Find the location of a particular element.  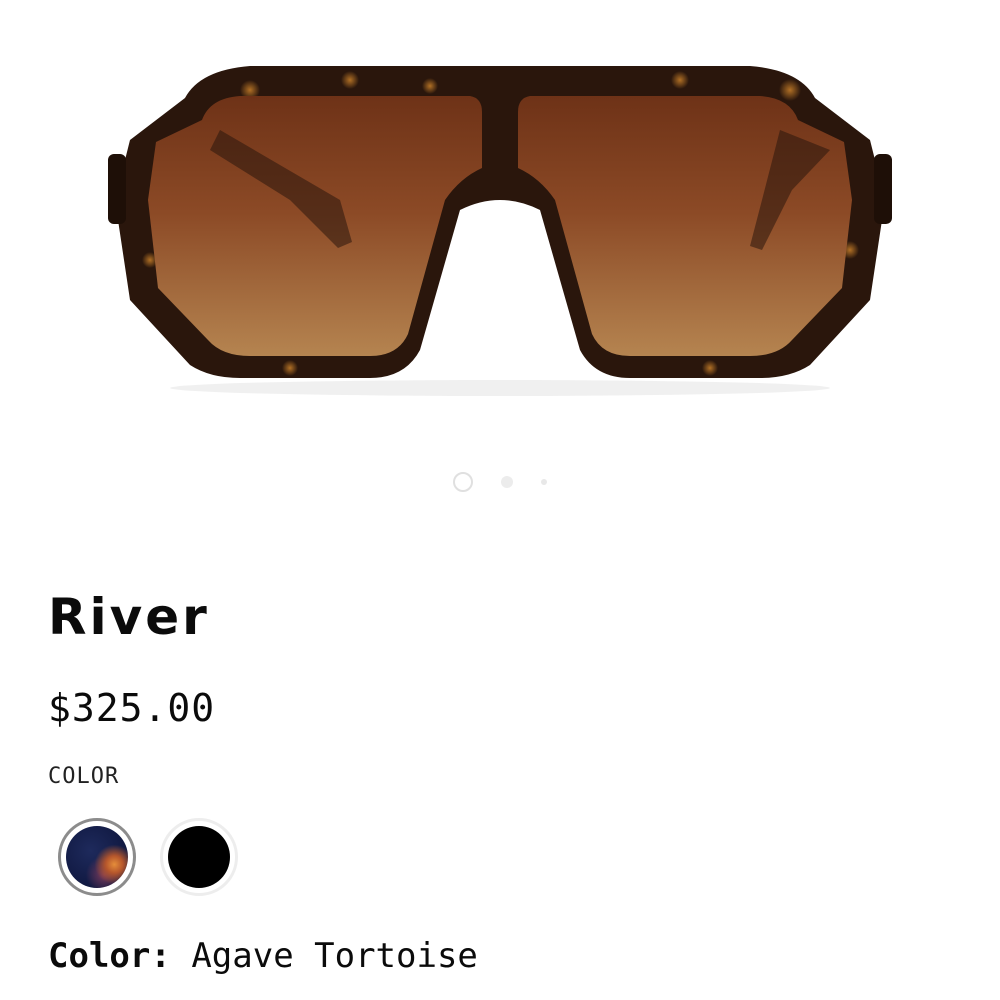

swatch-agave-tortoise is located at coordinates (97, 857).